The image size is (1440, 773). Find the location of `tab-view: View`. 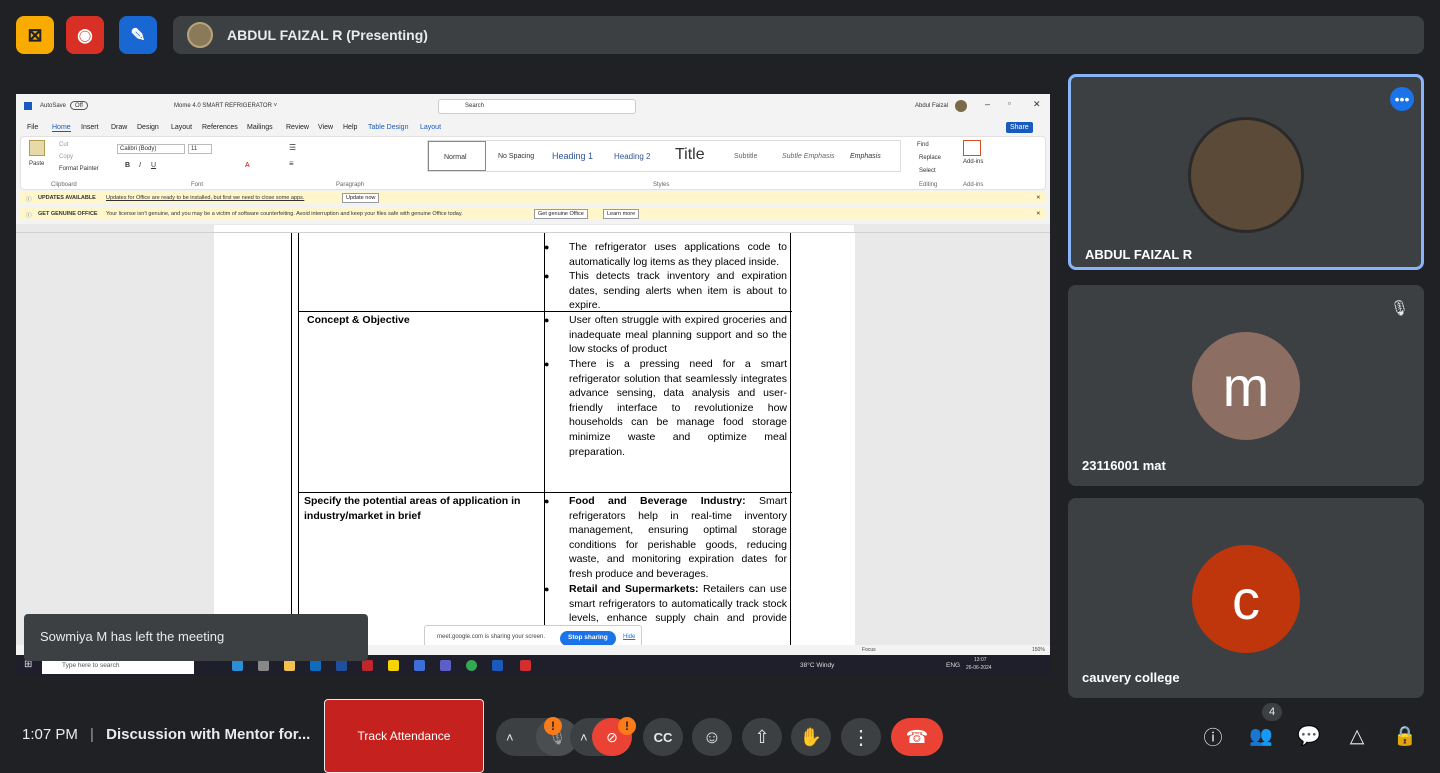

tab-view: View is located at coordinates (325, 127).